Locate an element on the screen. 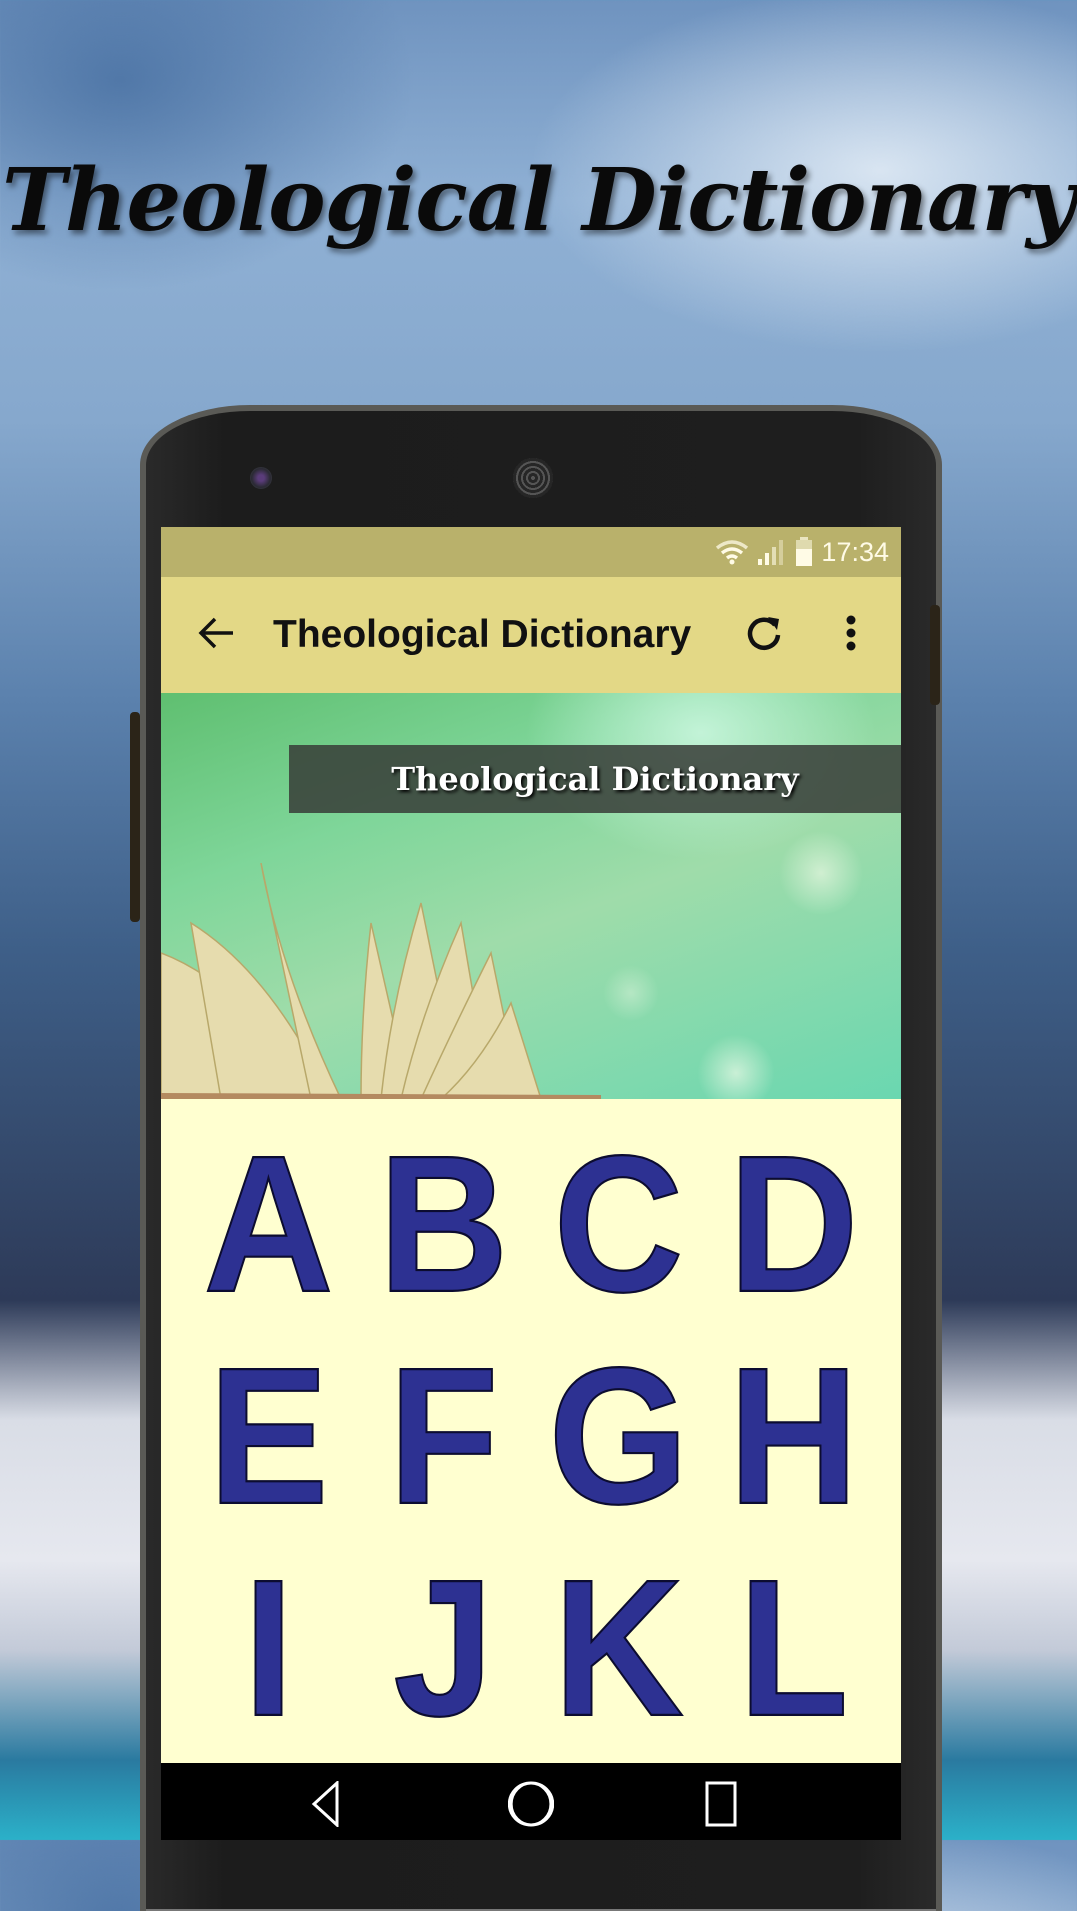 The height and width of the screenshot is (1911, 1077). letter-button-d: D is located at coordinates (793, 1225).